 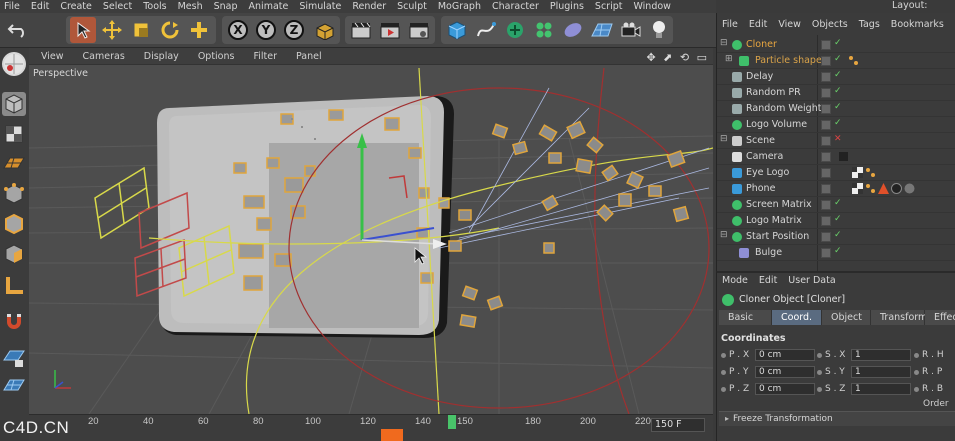 What do you see at coordinates (14, 386) in the screenshot?
I see `planar-workplane-button` at bounding box center [14, 386].